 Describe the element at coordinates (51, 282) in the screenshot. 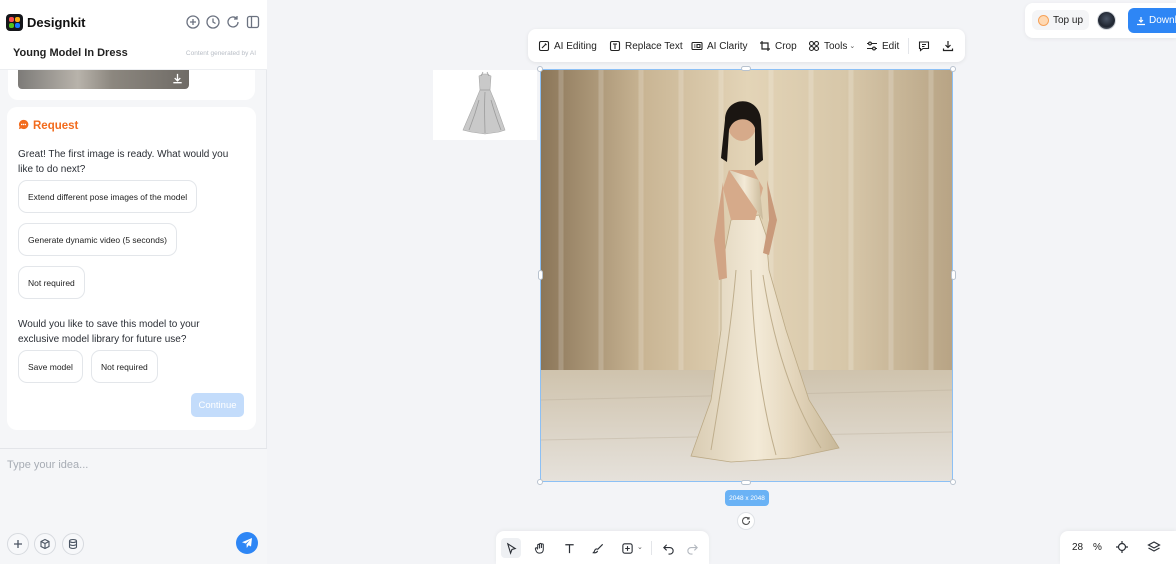

I see `option-not-required-button: Not required` at that location.